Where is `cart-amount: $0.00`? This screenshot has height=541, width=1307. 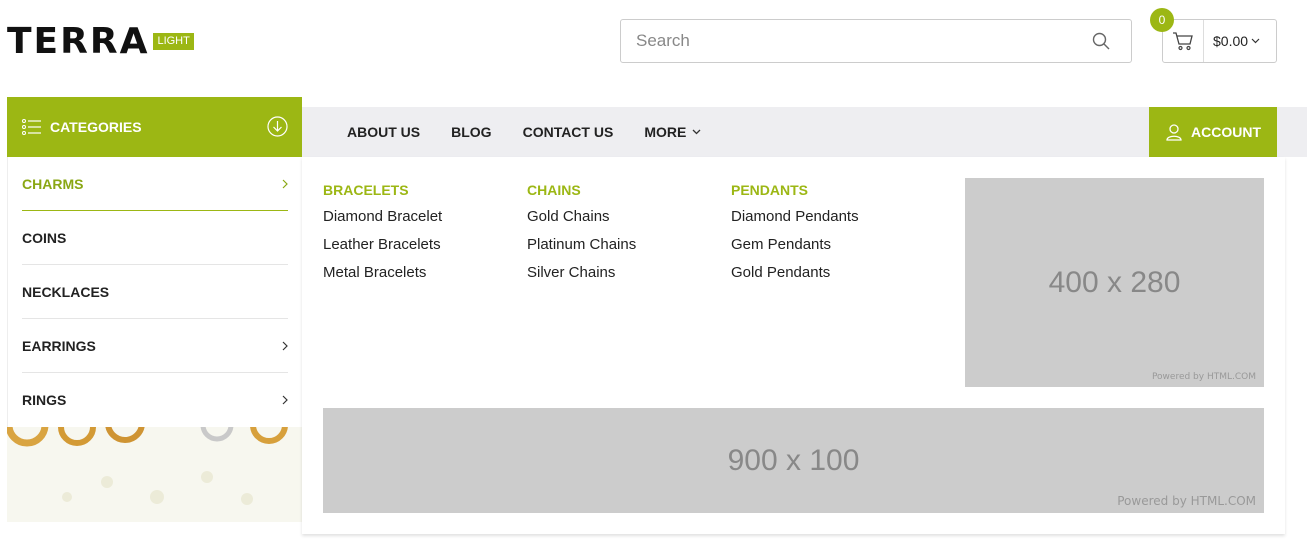 cart-amount: $0.00 is located at coordinates (1231, 41).